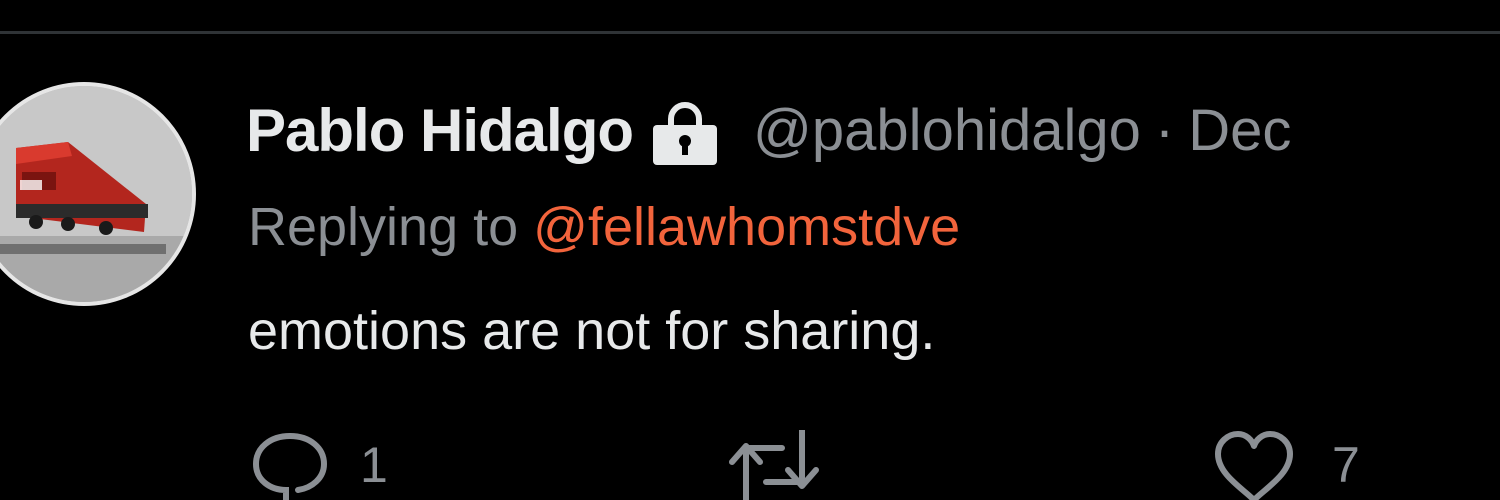 This screenshot has width=1500, height=500. Describe the element at coordinates (592, 331) in the screenshot. I see `tweet-text: emotions are not for sharing.` at that location.